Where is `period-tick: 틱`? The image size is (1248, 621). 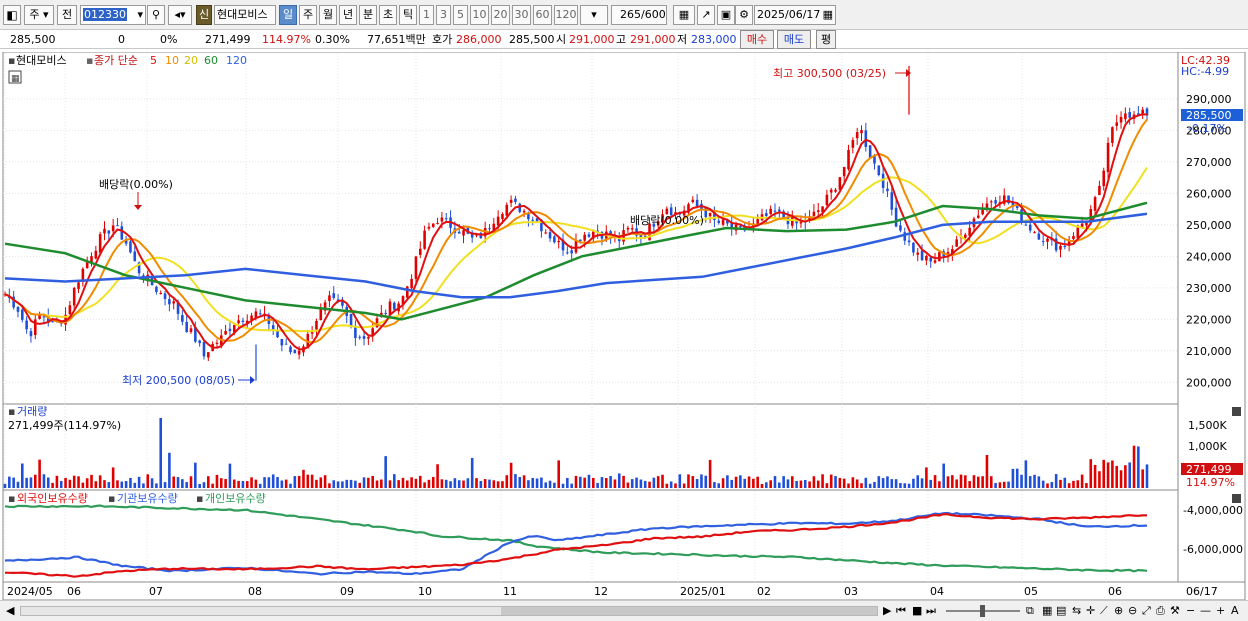 period-tick: 틱 is located at coordinates (408, 15).